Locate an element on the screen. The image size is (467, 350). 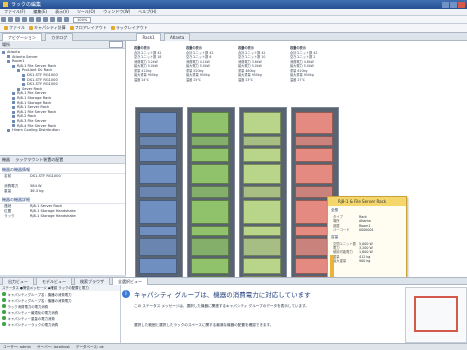
banner-title: キャパシティ グループは、機器の消費電力に対応しています is located at coordinates (222, 295).